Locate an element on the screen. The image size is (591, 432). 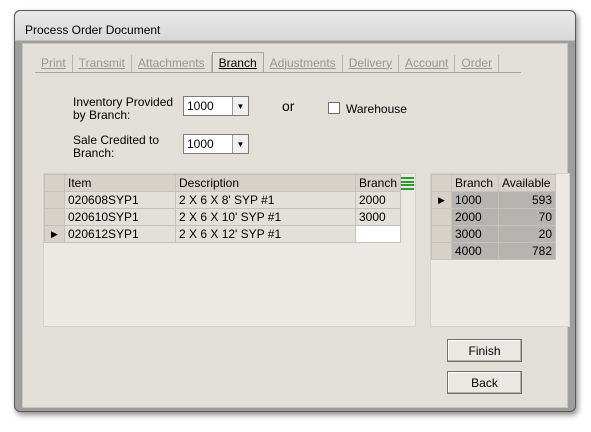
description-cell: 2 X 6 X 12' SYP #1 is located at coordinates (265, 234).